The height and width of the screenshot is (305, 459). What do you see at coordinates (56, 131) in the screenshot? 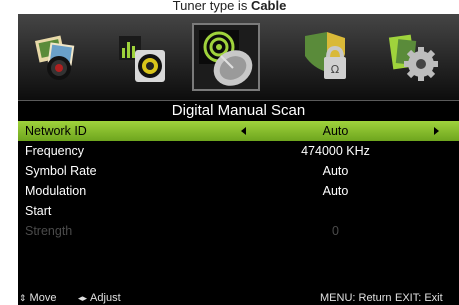
I see `row-label: Network ID` at bounding box center [56, 131].